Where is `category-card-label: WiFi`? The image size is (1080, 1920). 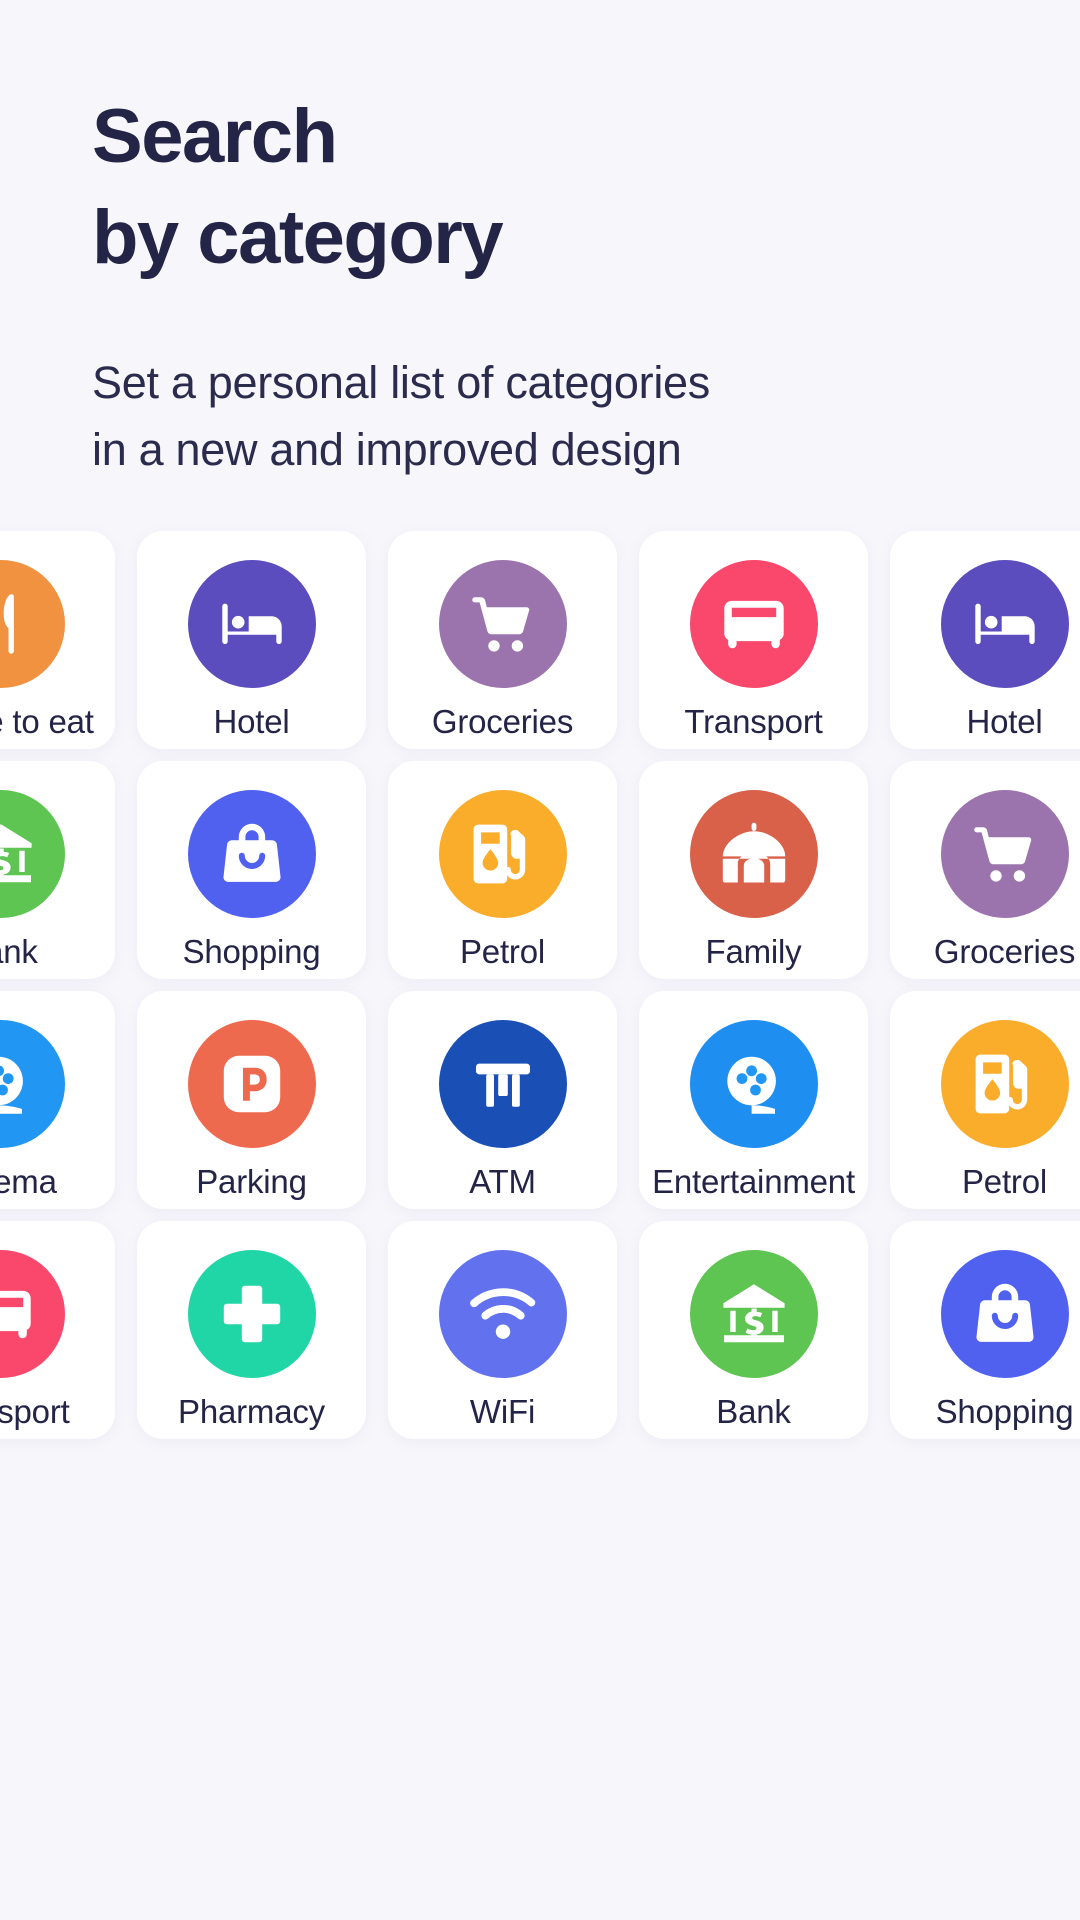
category-card-label: WiFi is located at coordinates (502, 1411).